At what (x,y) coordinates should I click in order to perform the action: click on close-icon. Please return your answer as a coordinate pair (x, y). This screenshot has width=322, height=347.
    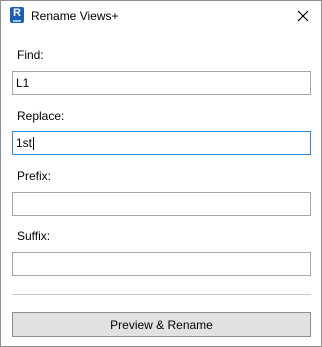
    Looking at the image, I should click on (303, 16).